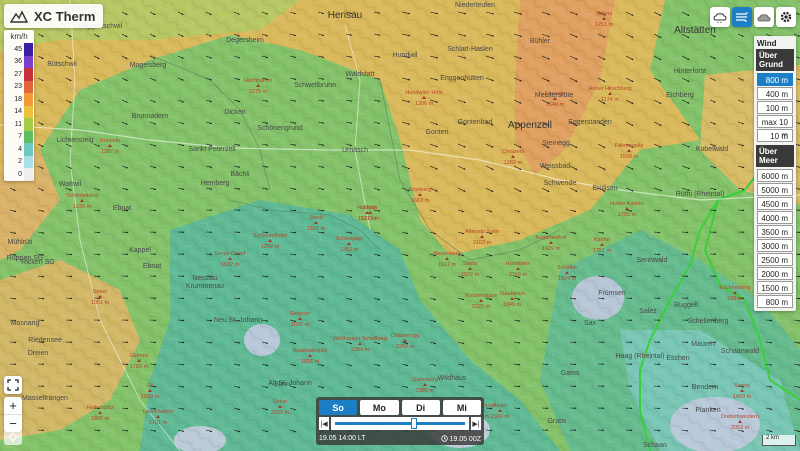 The image size is (800, 451). I want to click on peak-label: Alvier, so click(500, 406).